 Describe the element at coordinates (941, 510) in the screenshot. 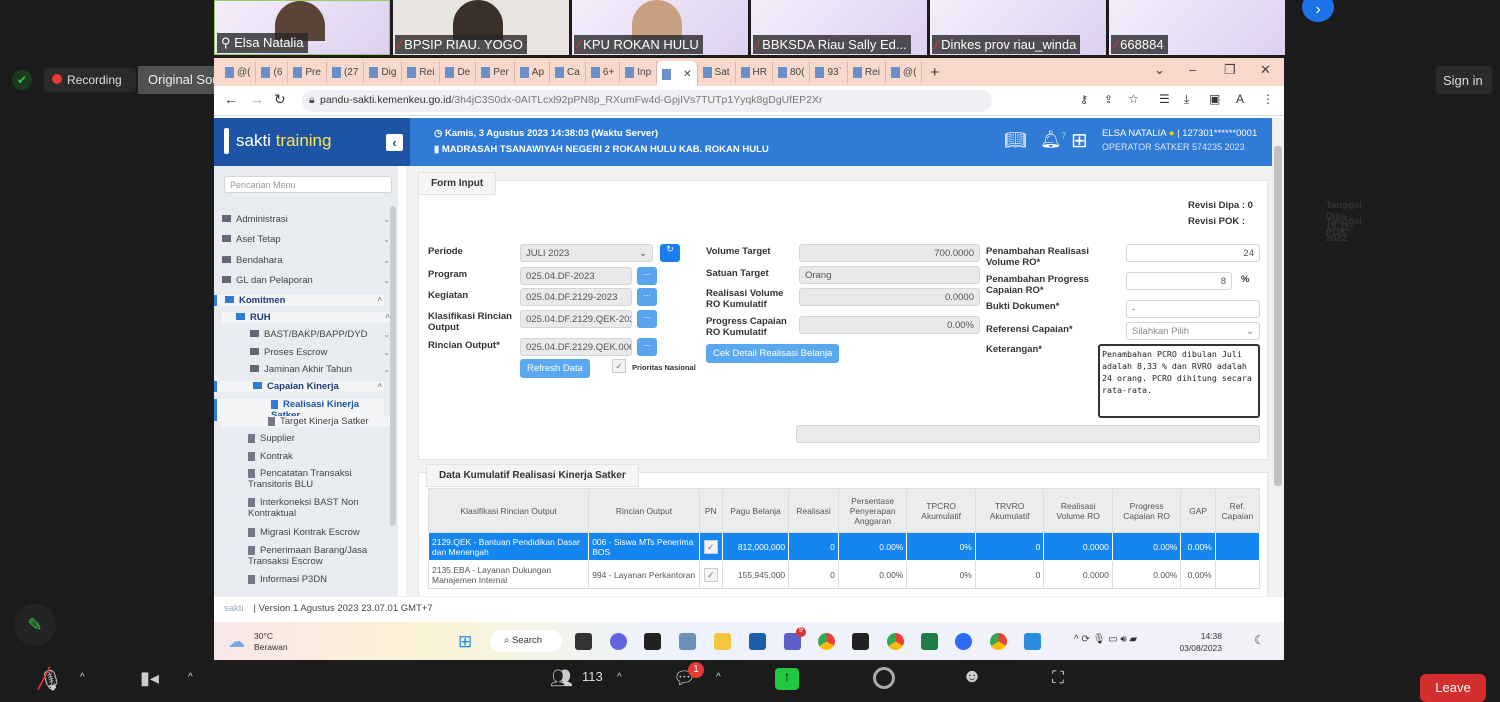

I see `column-header: TPCRO Akumulatif` at that location.